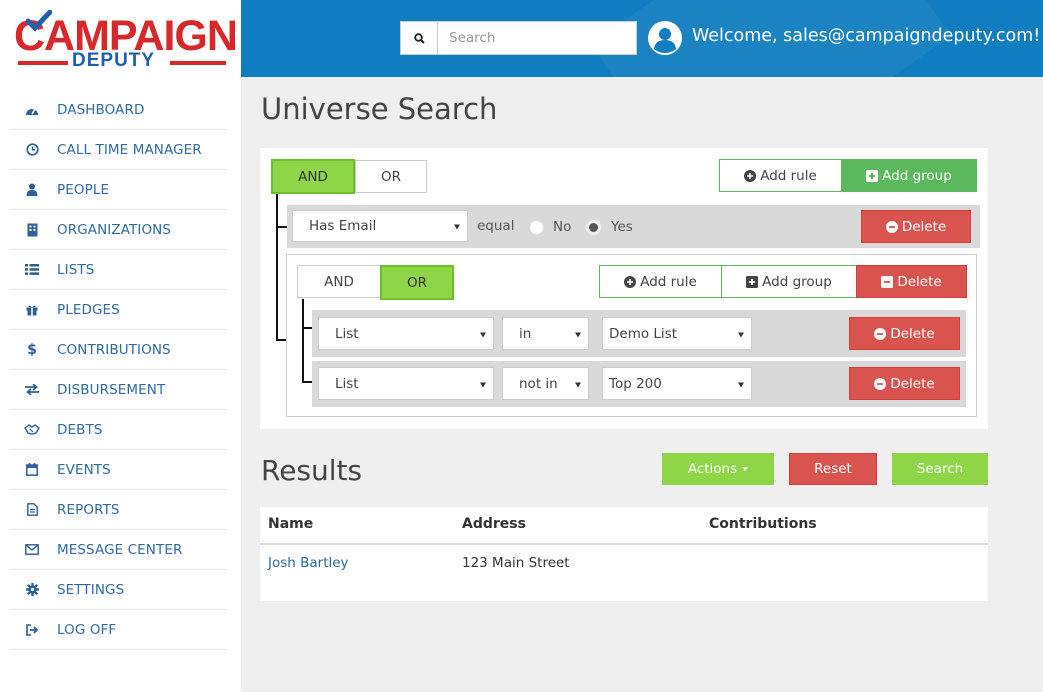 The width and height of the screenshot is (1043, 692). I want to click on sidebar-item-pledges: PLEDGES, so click(118, 310).